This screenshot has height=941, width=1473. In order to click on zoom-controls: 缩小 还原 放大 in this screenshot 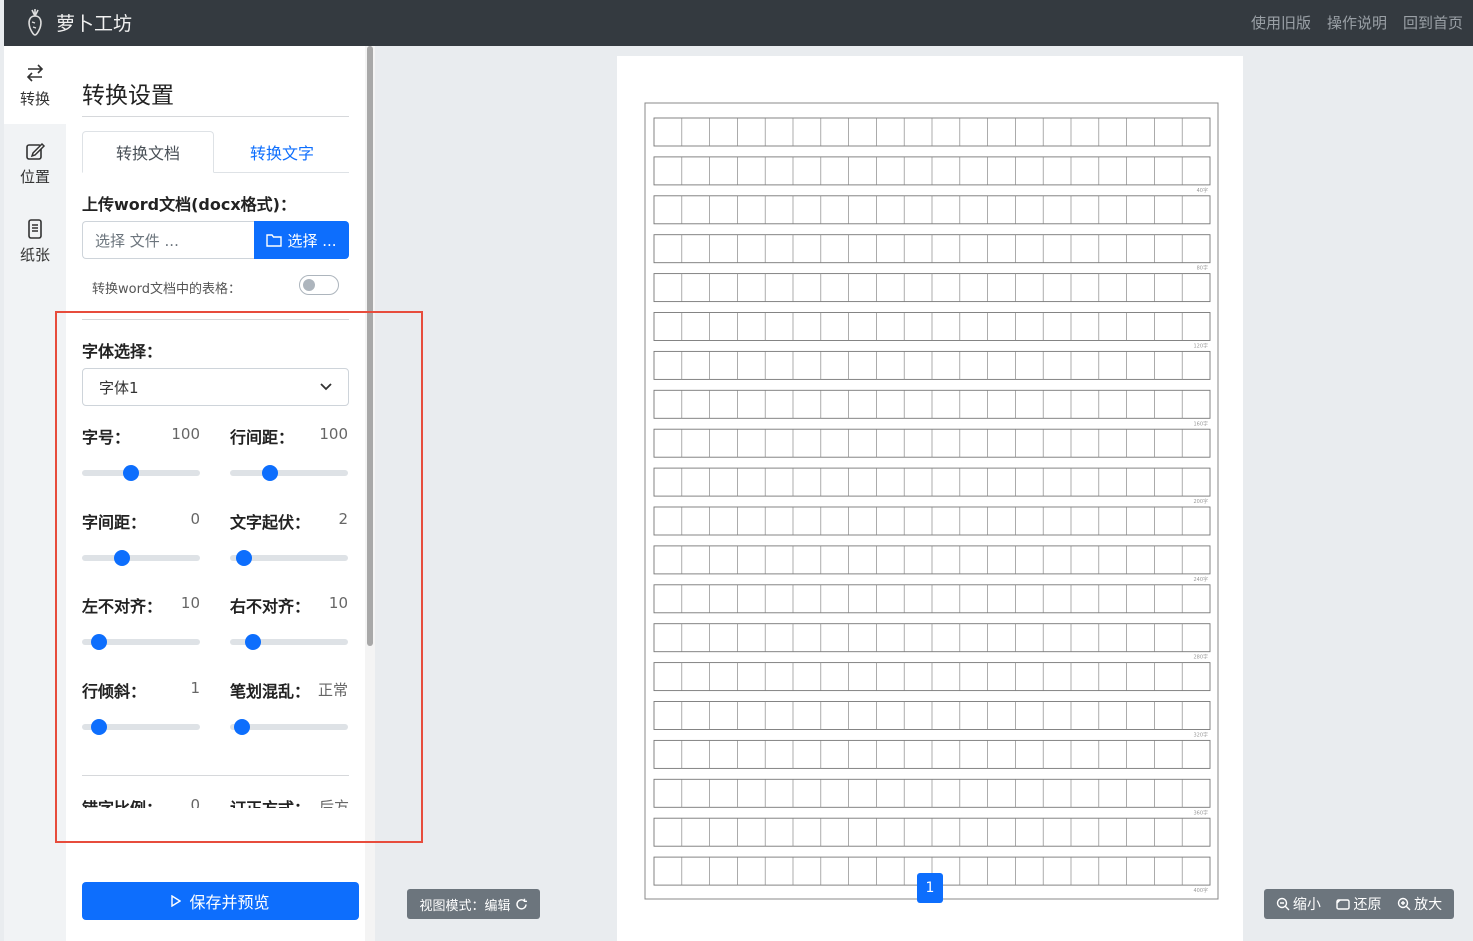, I will do `click(1359, 904)`.